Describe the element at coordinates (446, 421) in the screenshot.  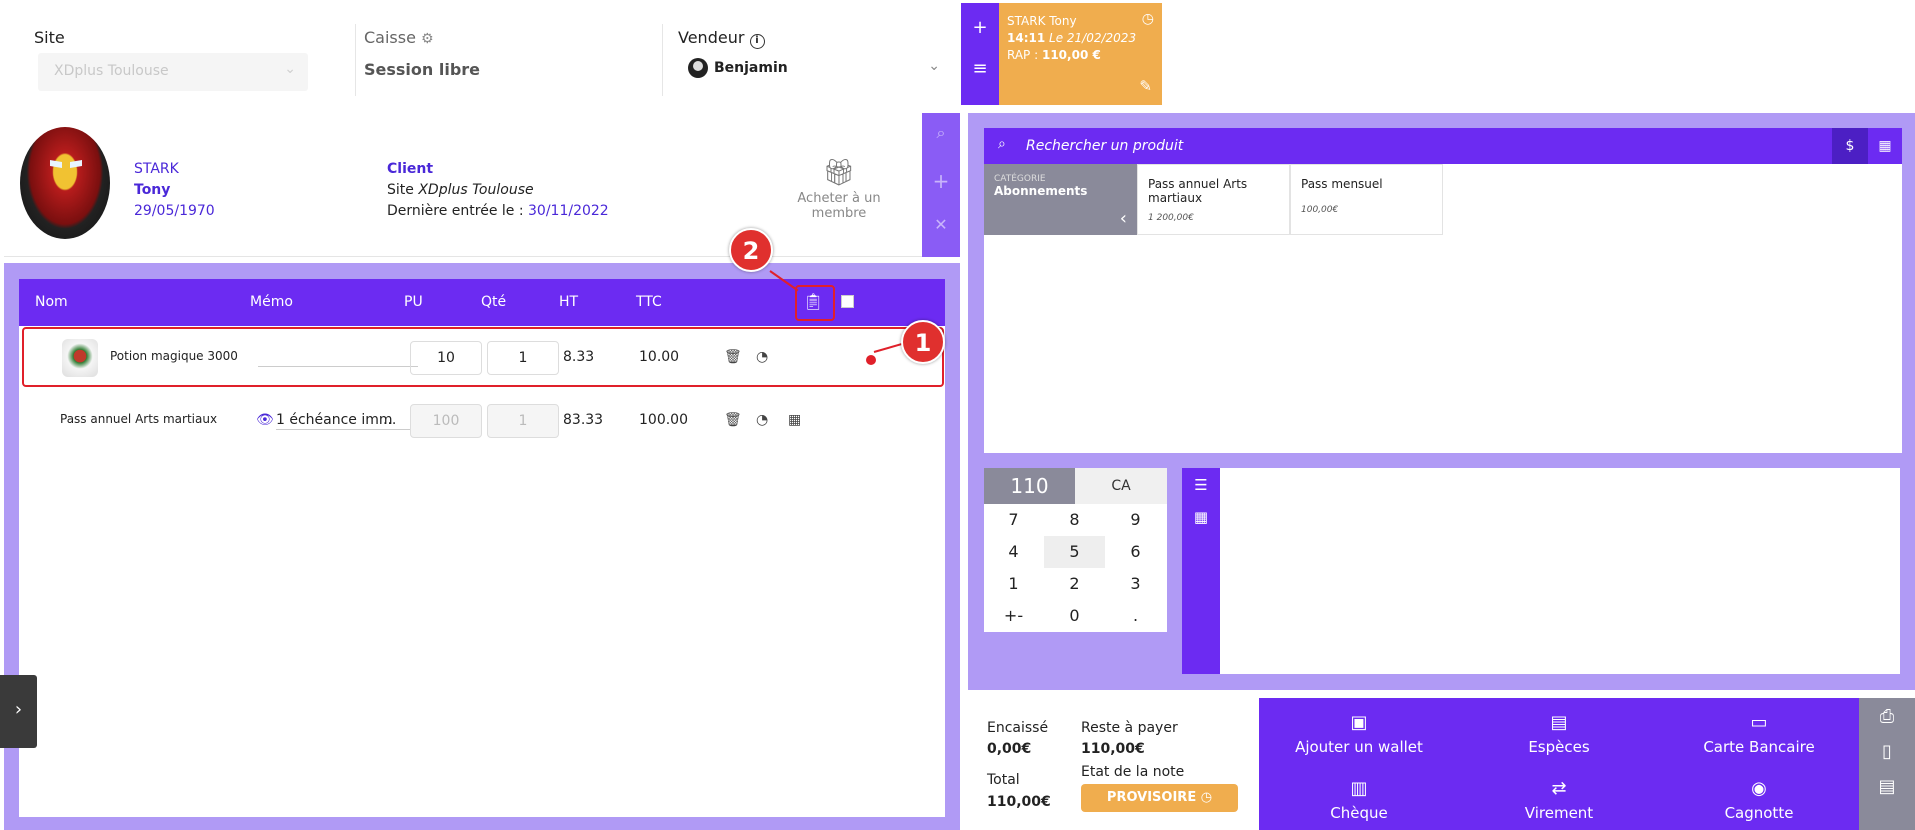
I see `pu-input: 100` at that location.